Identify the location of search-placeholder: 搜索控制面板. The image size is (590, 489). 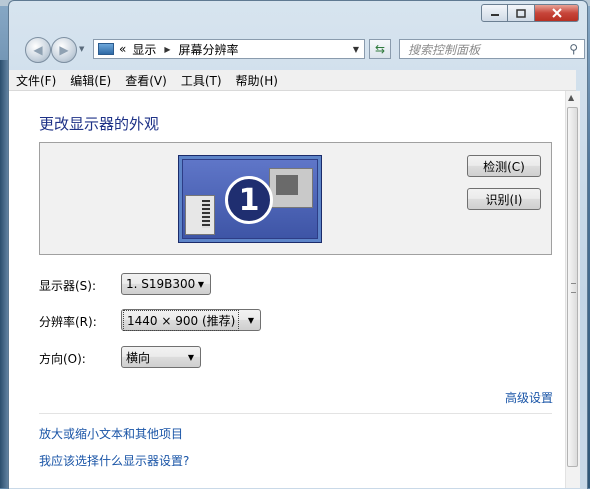
(444, 49).